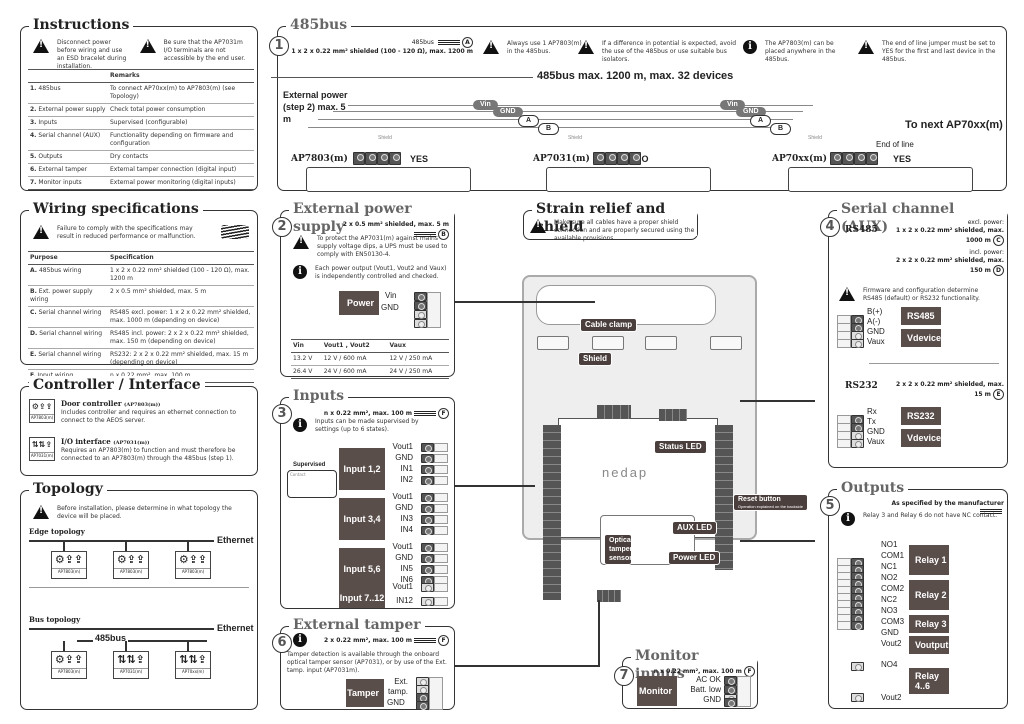  What do you see at coordinates (193, 665) in the screenshot?
I see `topology-device: ⇅⇅⇪ AP70xx(m)` at bounding box center [193, 665].